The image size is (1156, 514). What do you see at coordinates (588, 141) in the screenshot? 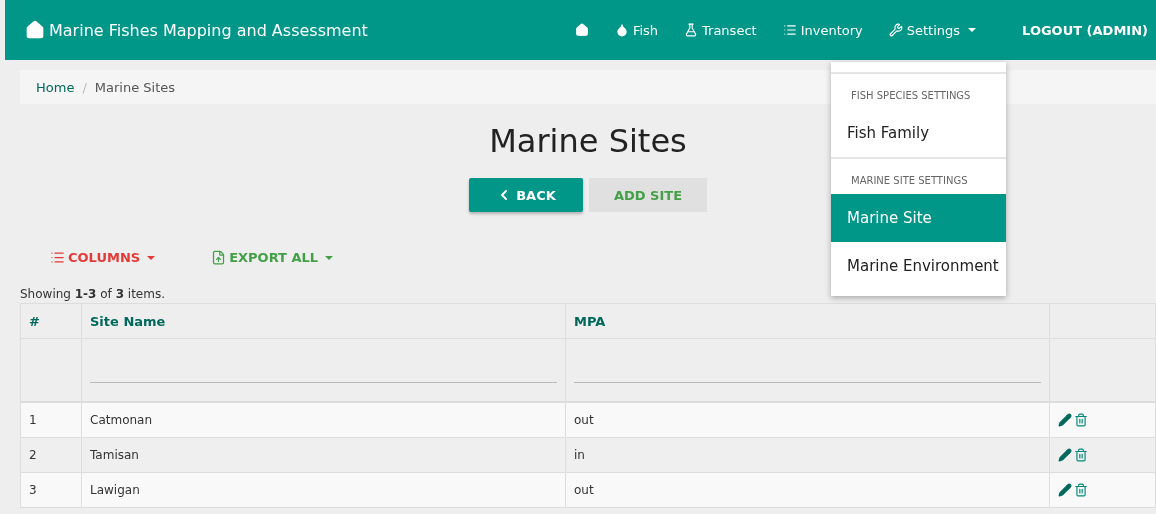
I see `page-title: Marine Sites` at bounding box center [588, 141].